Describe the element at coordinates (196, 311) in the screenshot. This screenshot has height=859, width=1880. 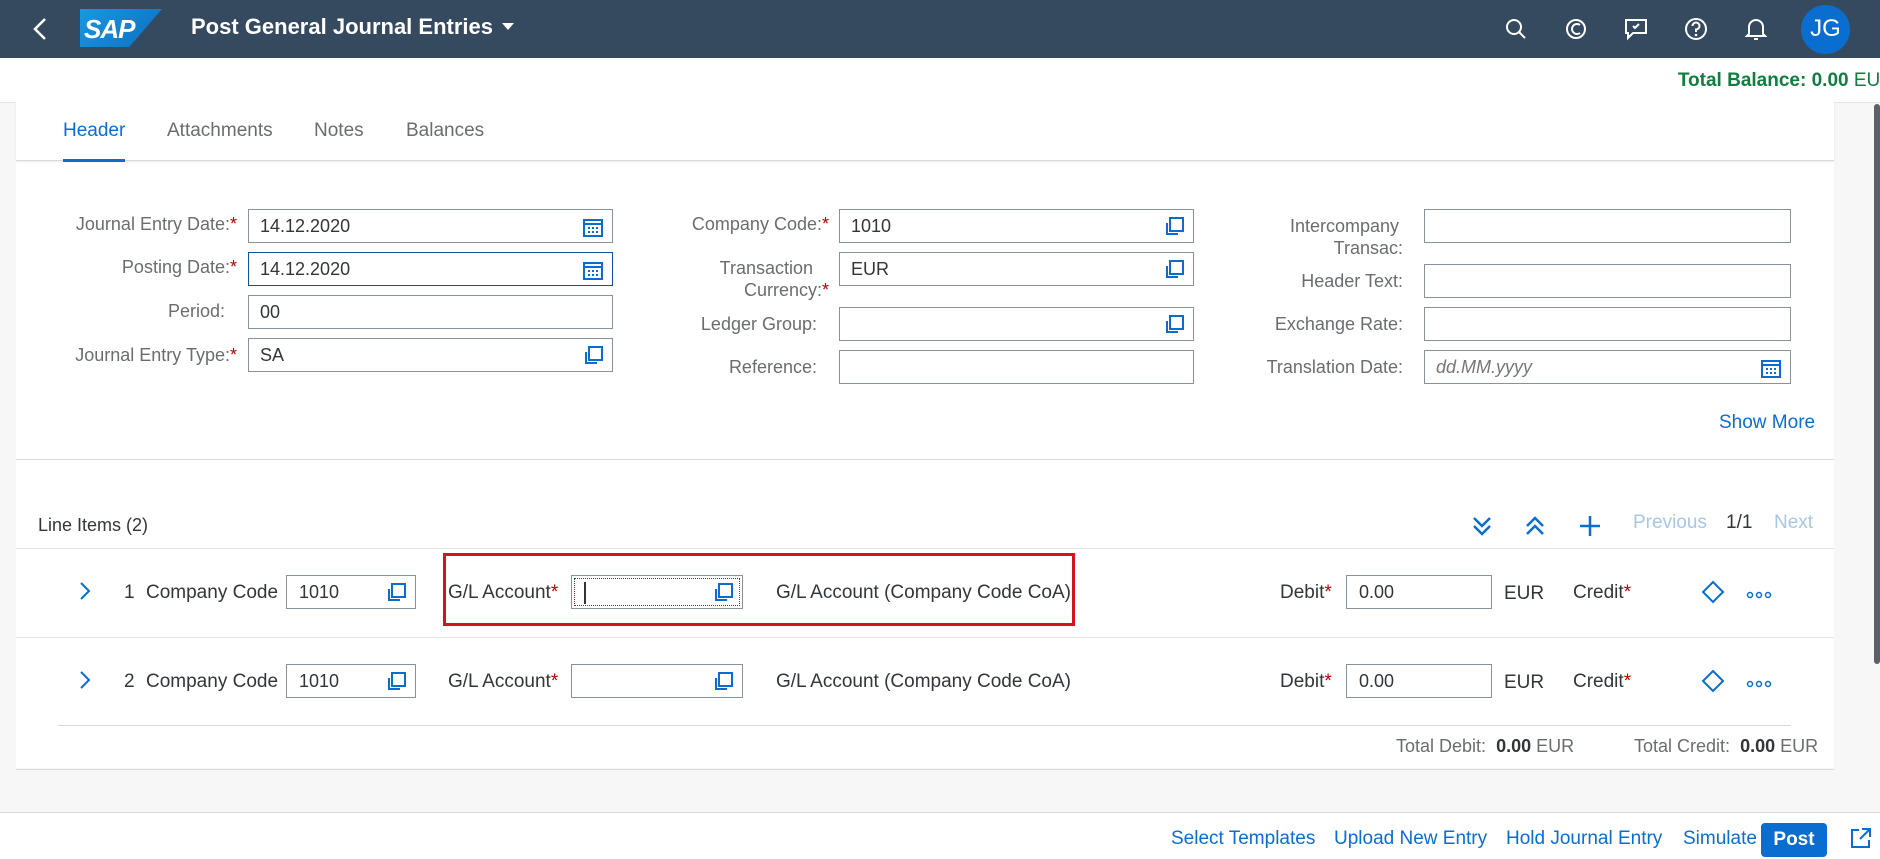
I see `period-label: Period:` at that location.